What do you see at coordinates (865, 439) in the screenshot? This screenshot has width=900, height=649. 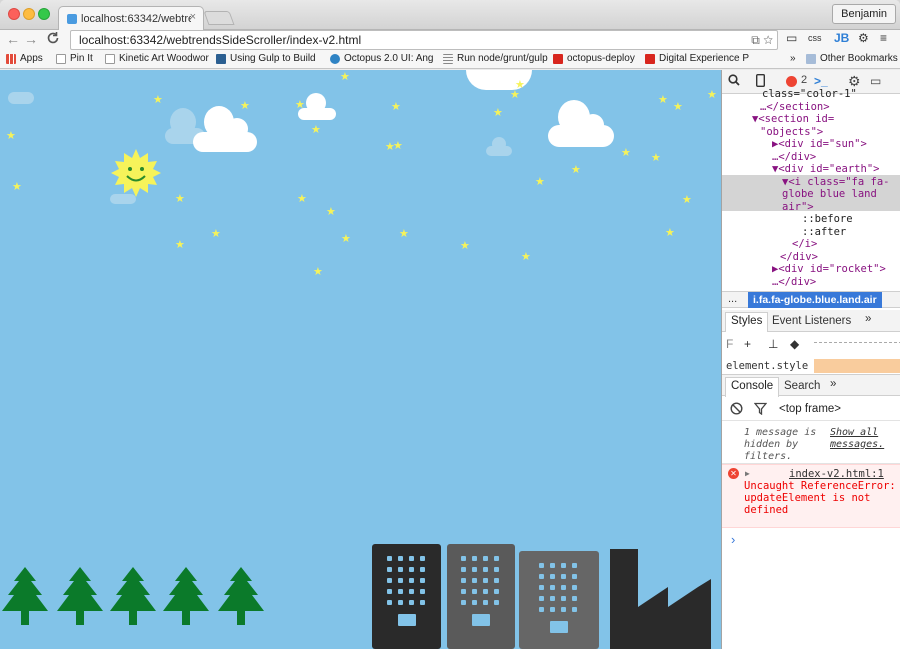 I see `show-all-messages-link: Show all messages.` at bounding box center [865, 439].